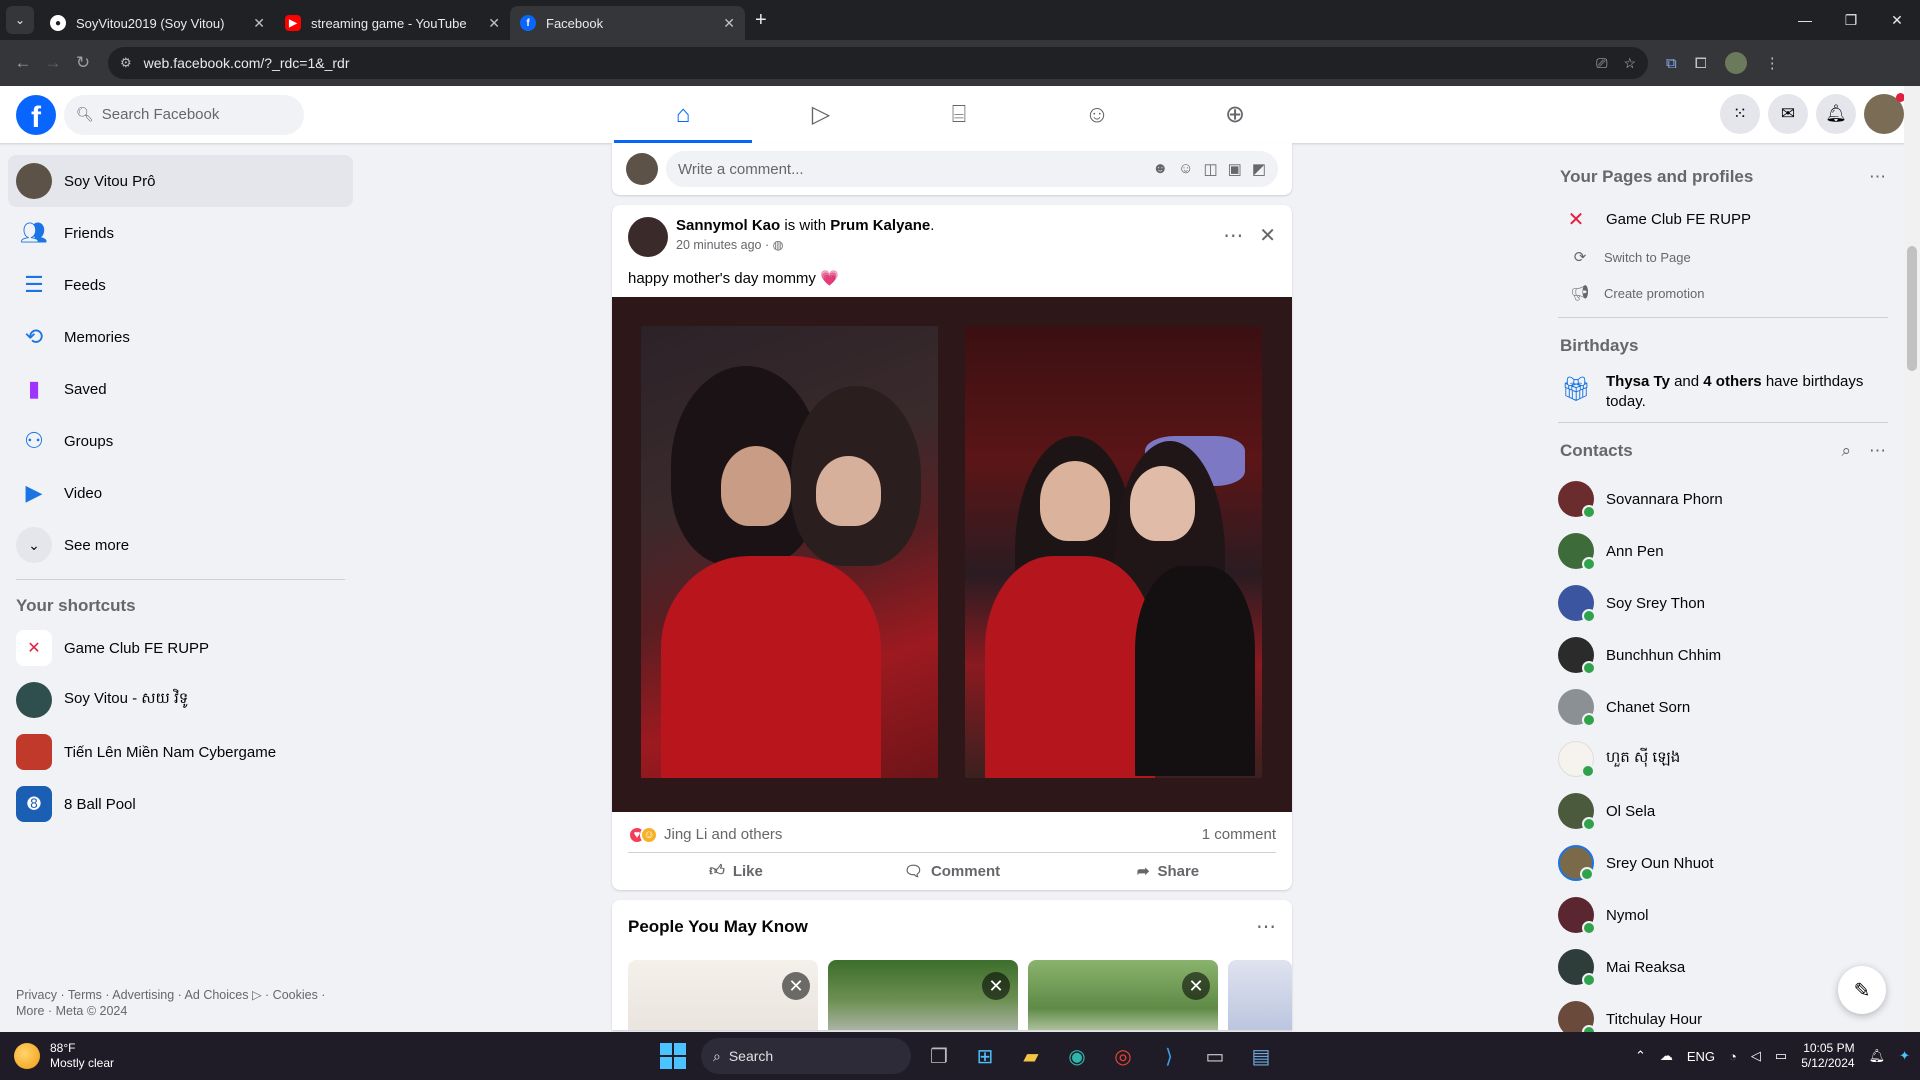 The width and height of the screenshot is (1920, 1080). Describe the element at coordinates (180, 493) in the screenshot. I see `sidebar-item-video: ▶ Video` at that location.